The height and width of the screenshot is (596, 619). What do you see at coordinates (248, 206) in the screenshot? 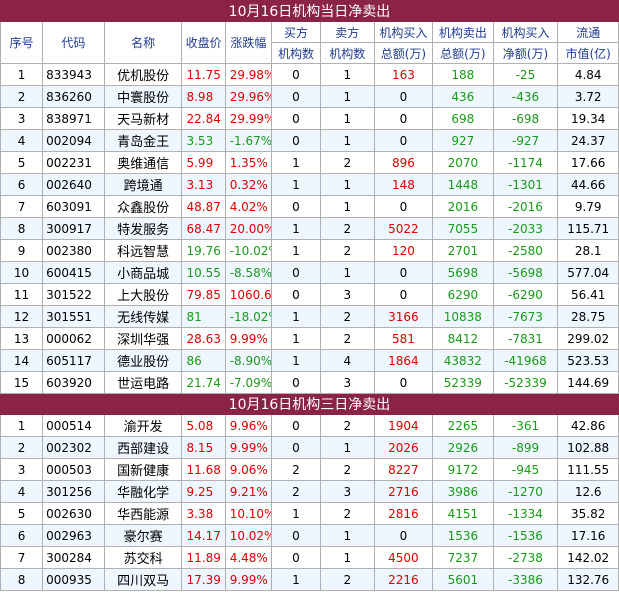
I see `cell-change: 4.02%` at bounding box center [248, 206].